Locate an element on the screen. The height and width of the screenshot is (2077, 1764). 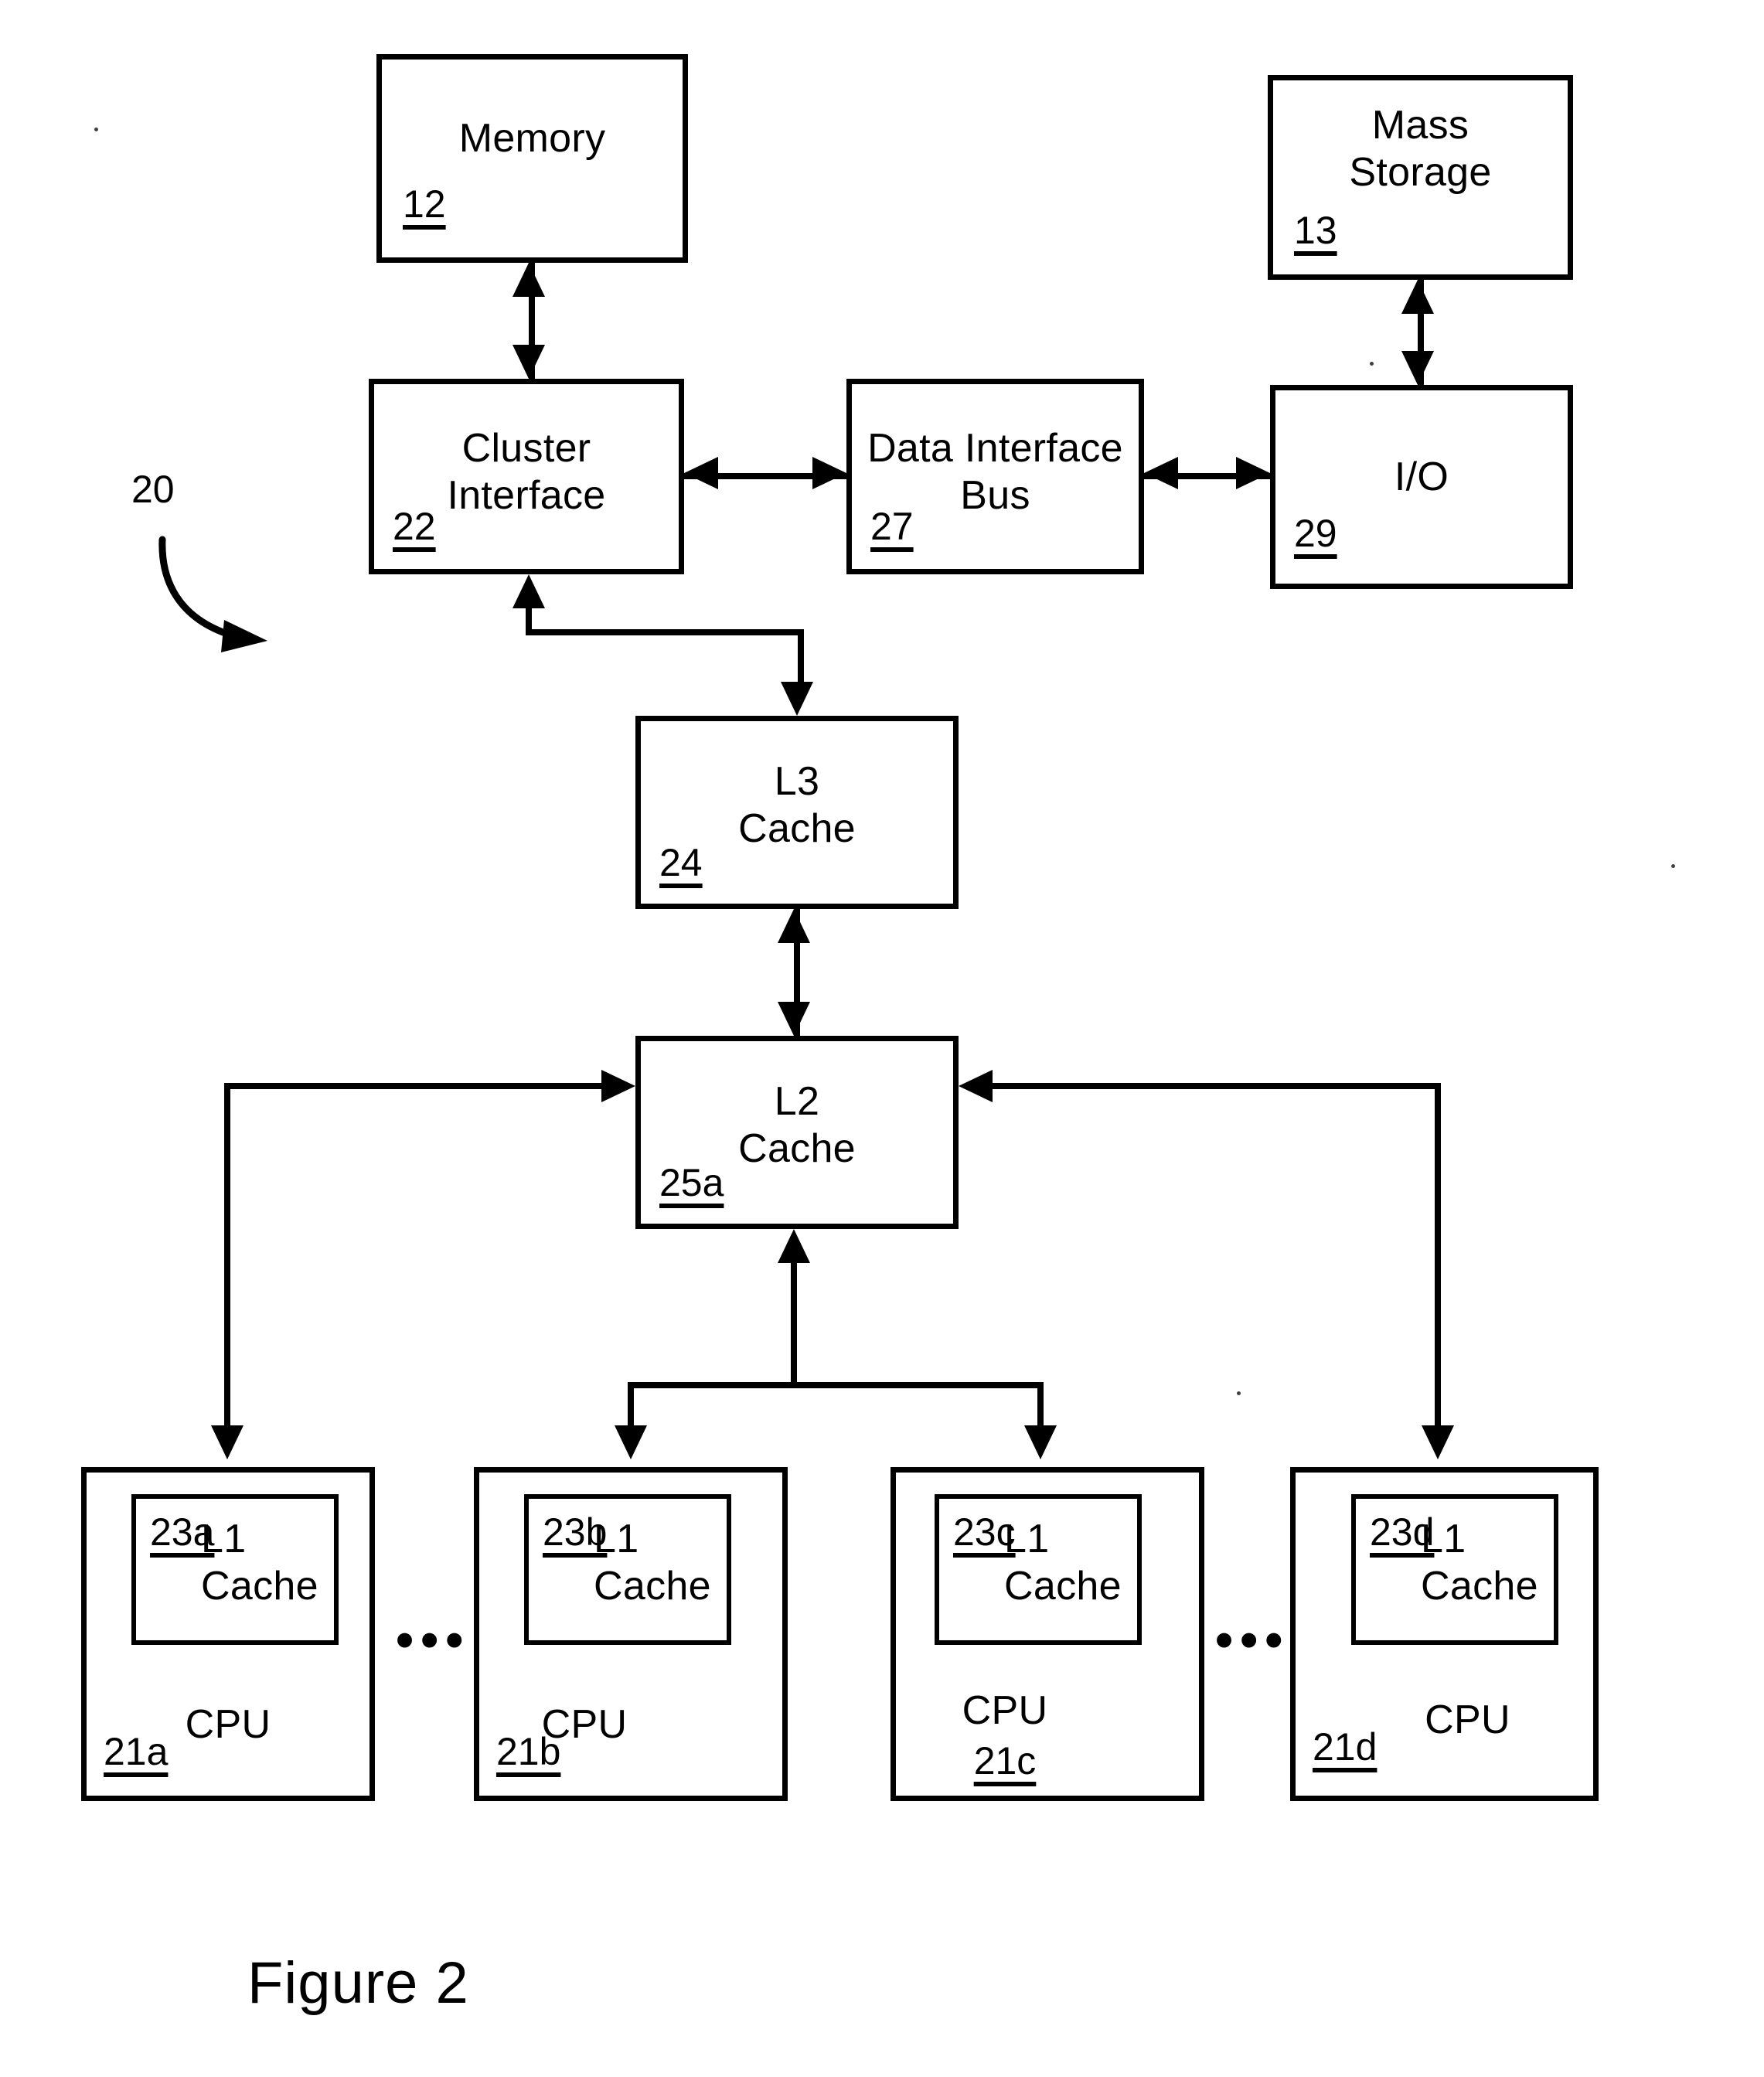
connector-l2-middle-stem is located at coordinates (794, 1325).